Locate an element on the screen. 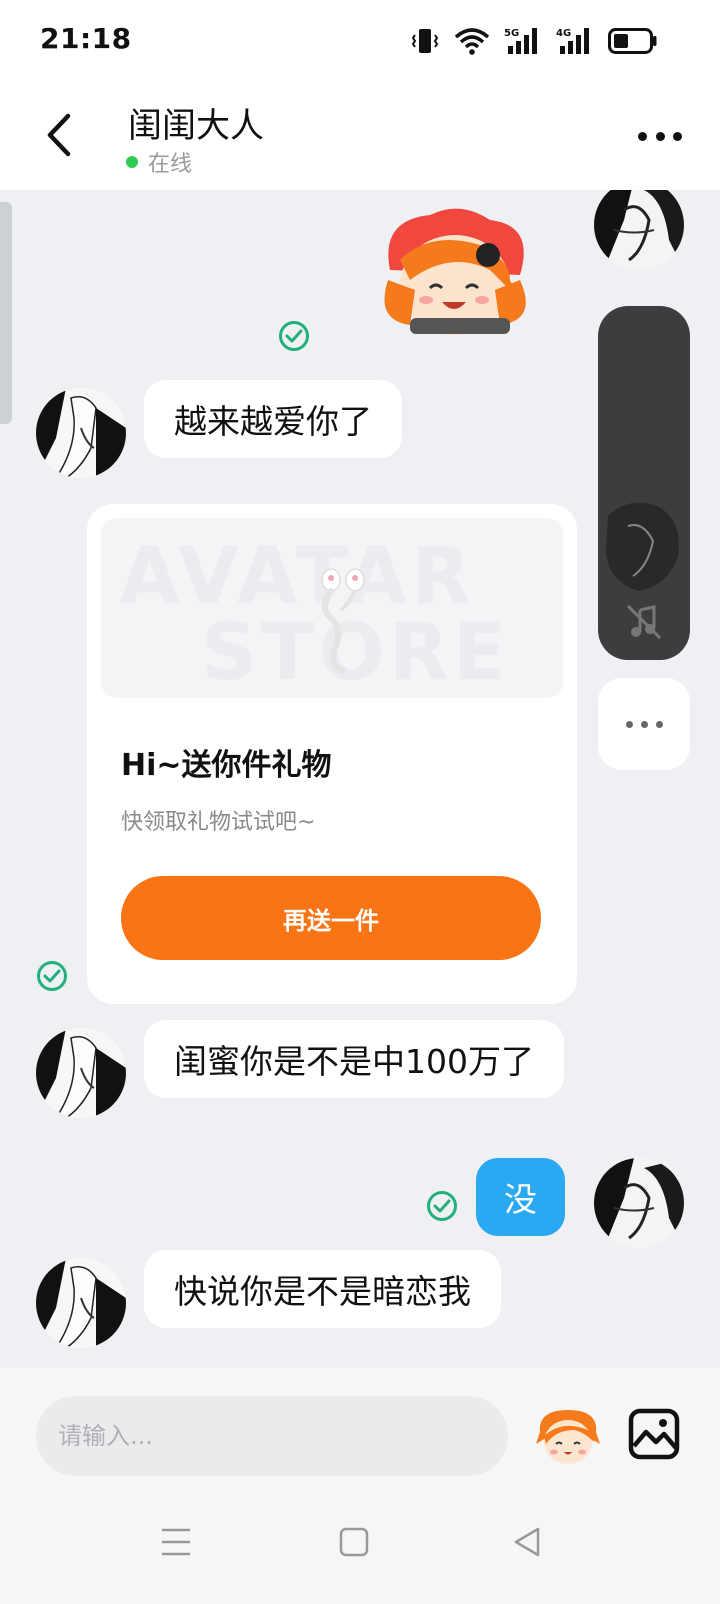 The width and height of the screenshot is (720, 1604). floating-more-button is located at coordinates (644, 724).